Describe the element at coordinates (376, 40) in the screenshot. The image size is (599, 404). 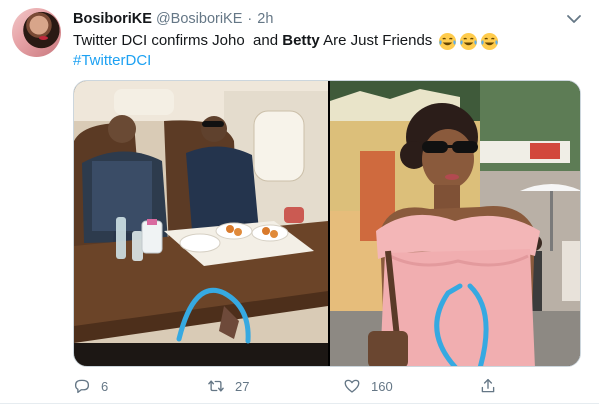
I see `tweet-text-part: Are Just Friends` at that location.